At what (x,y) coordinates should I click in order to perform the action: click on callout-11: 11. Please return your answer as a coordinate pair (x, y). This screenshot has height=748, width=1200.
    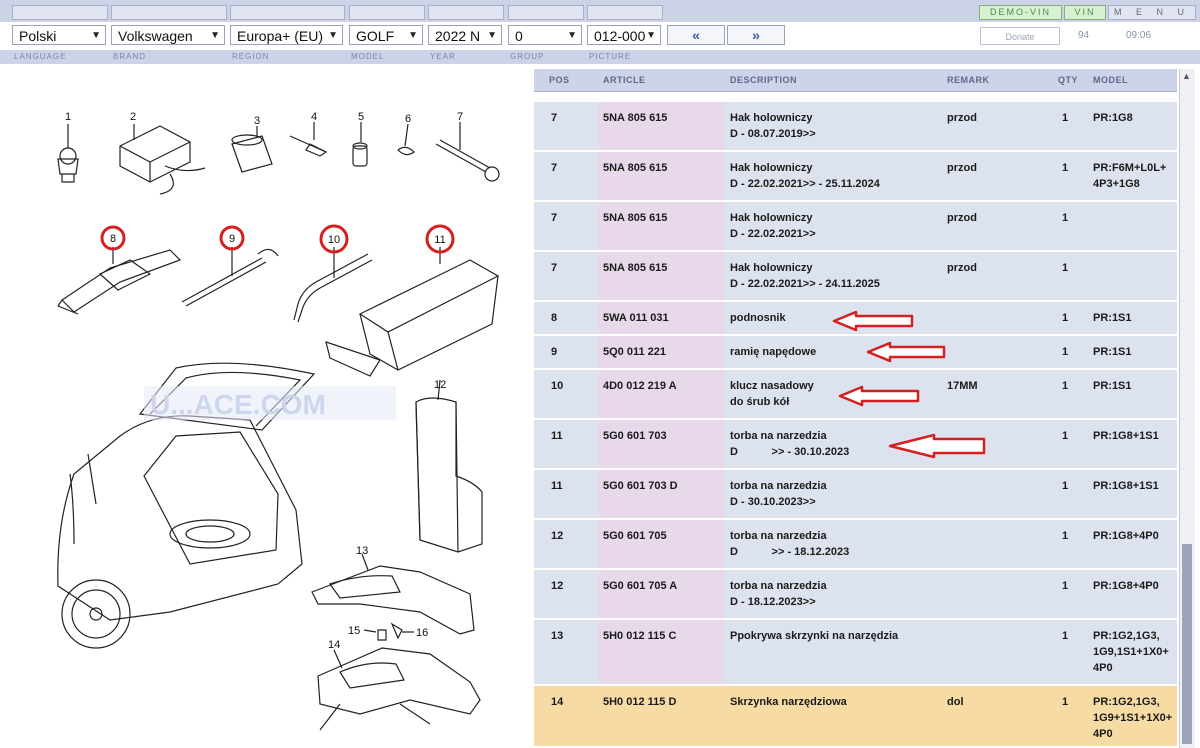
    Looking at the image, I should click on (439, 240).